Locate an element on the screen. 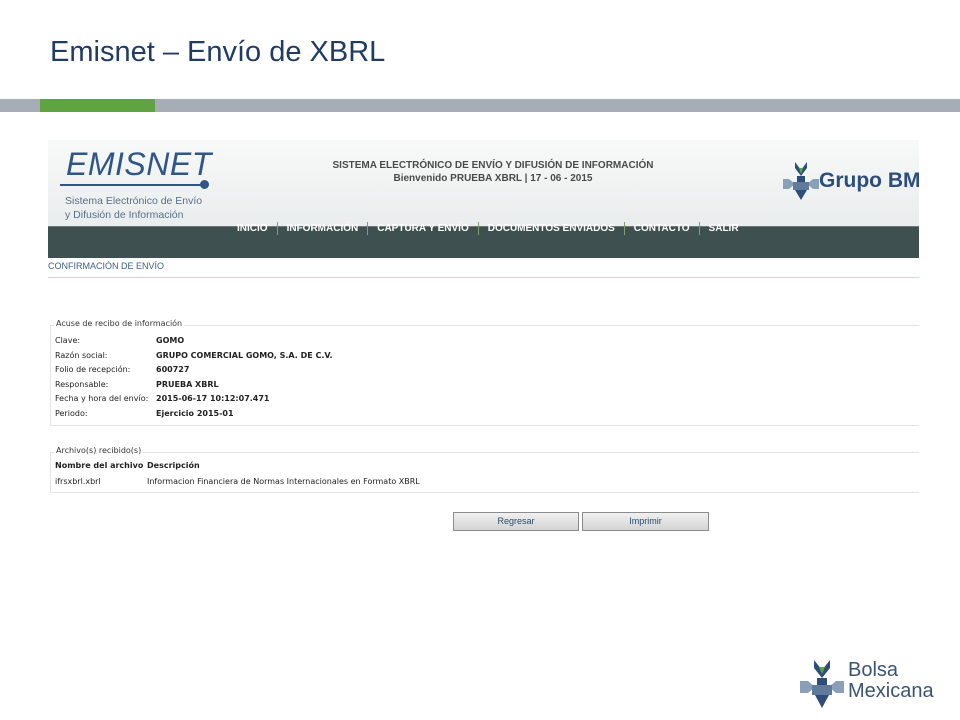  logo-text: EMISNET is located at coordinates (139, 164).